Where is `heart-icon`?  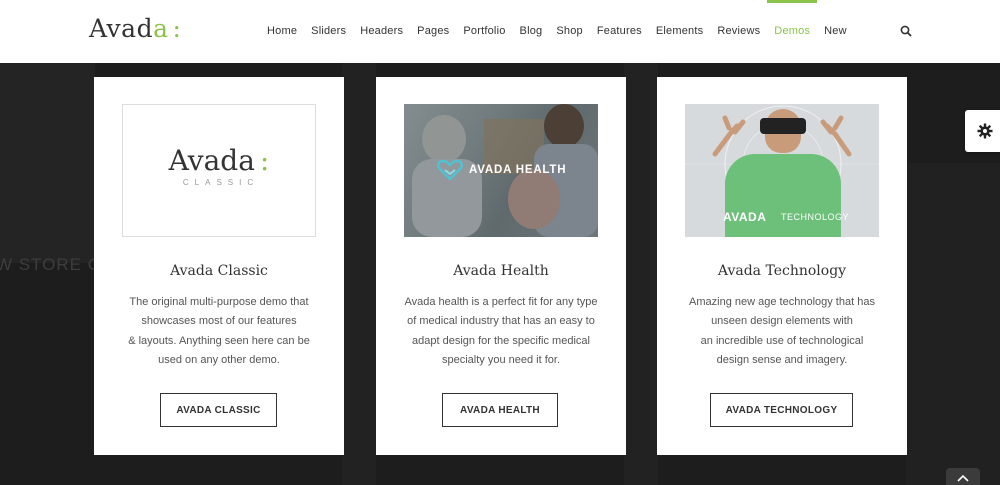
heart-icon is located at coordinates (450, 170).